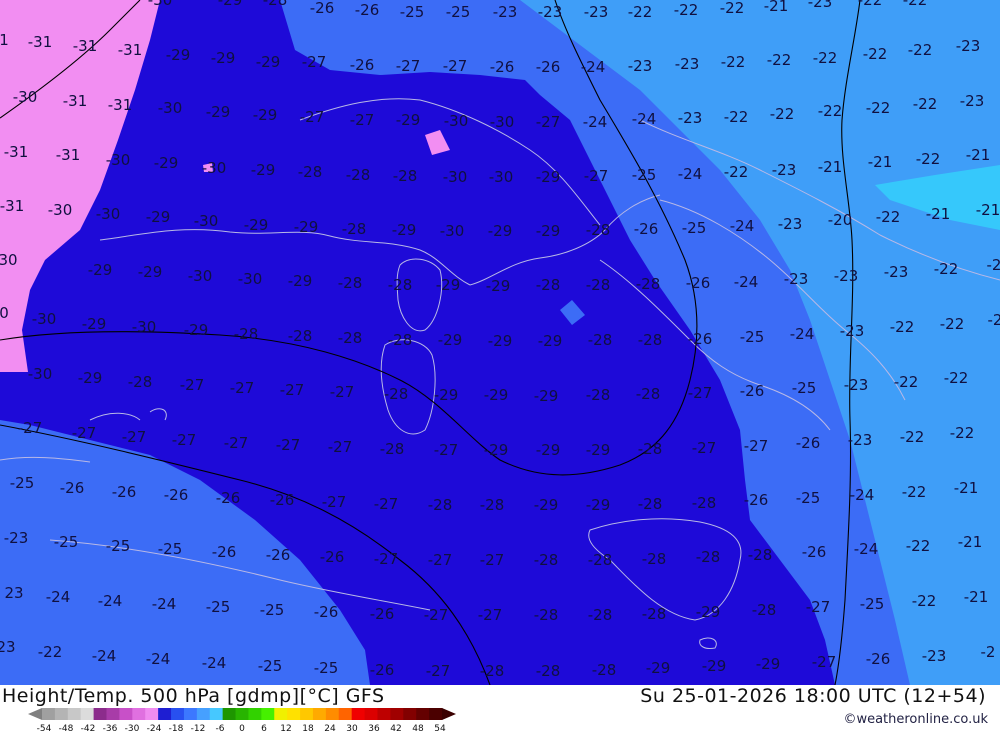  I want to click on scale-tick-label: -18, so click(176, 728).